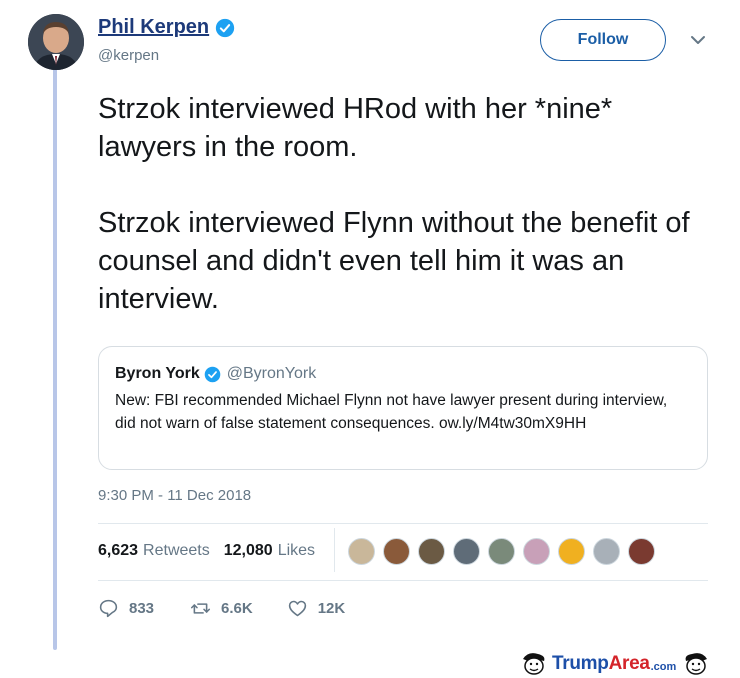 Image resolution: width=740 pixels, height=678 pixels. Describe the element at coordinates (237, 608) in the screenshot. I see `retweet-count: 6.6K` at that location.